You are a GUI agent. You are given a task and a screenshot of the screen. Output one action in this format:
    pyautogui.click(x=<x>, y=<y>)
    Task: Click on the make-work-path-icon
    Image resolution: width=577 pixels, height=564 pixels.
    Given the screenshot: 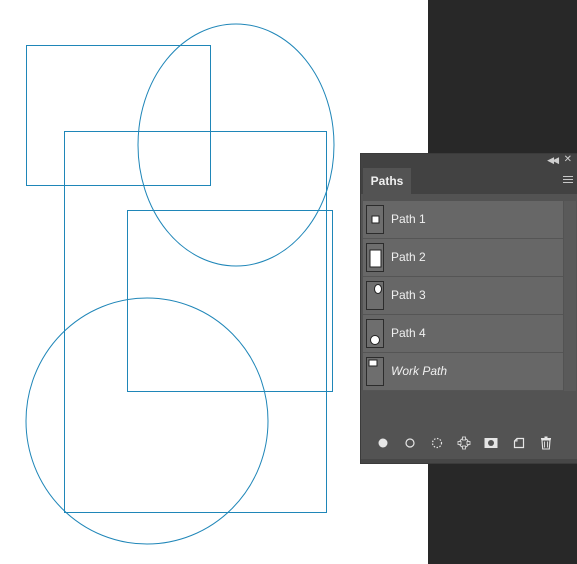 What is the action you would take?
    pyautogui.click(x=464, y=443)
    